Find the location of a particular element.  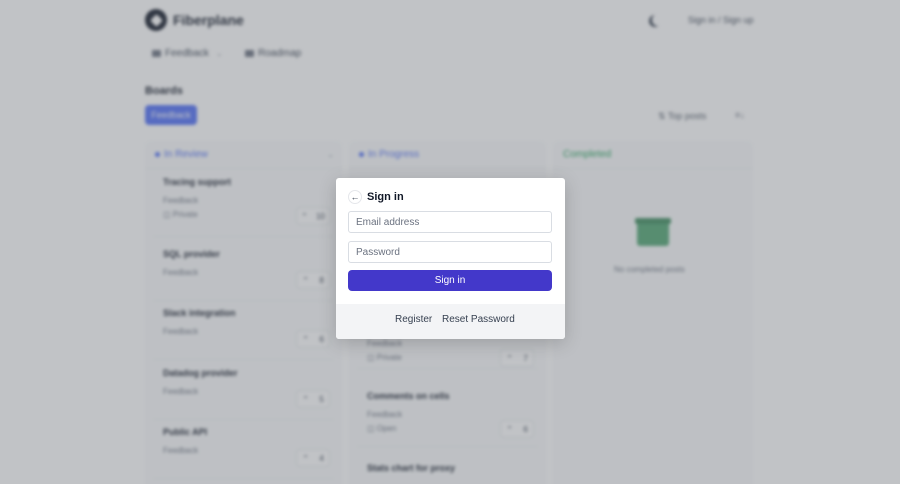

sign-in-button: Sign in is located at coordinates (450, 280).